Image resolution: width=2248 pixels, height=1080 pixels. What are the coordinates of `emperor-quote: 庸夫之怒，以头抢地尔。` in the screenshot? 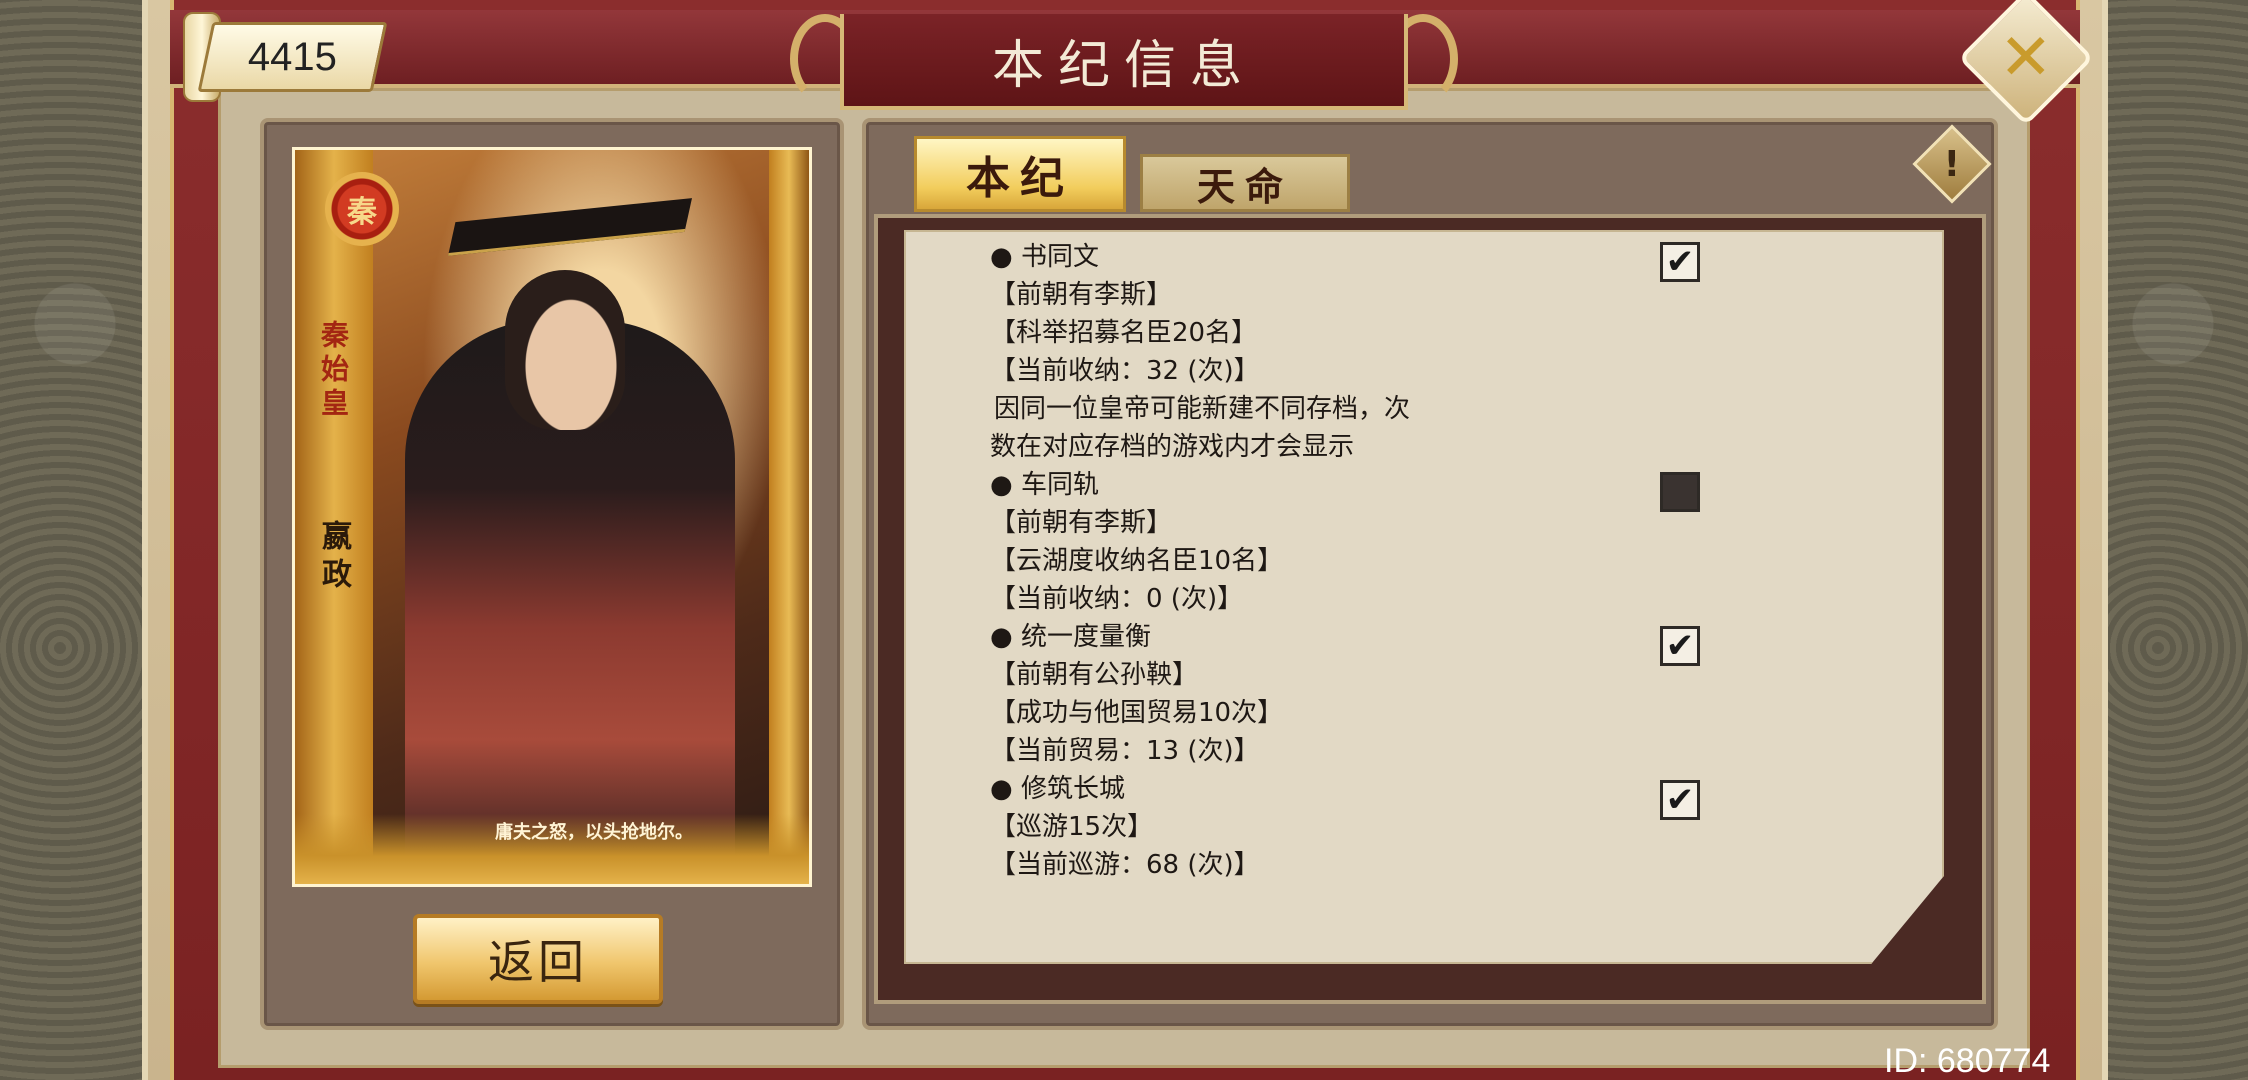 It's located at (594, 832).